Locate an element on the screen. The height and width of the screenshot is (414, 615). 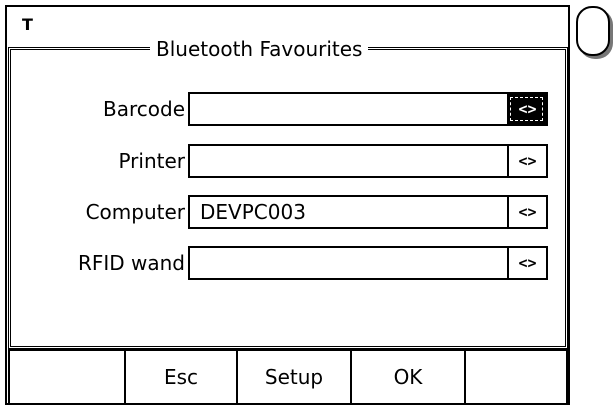
softkey-bar: Esc Setup OK is located at coordinates (288, 377).